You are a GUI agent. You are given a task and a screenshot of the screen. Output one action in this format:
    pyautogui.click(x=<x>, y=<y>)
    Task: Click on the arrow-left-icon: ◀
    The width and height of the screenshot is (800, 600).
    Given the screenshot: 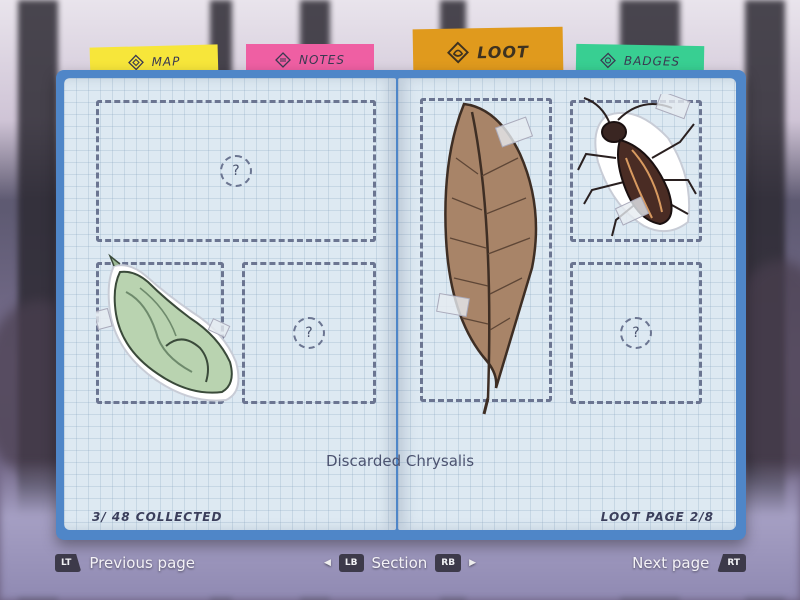 What is the action you would take?
    pyautogui.click(x=327, y=563)
    